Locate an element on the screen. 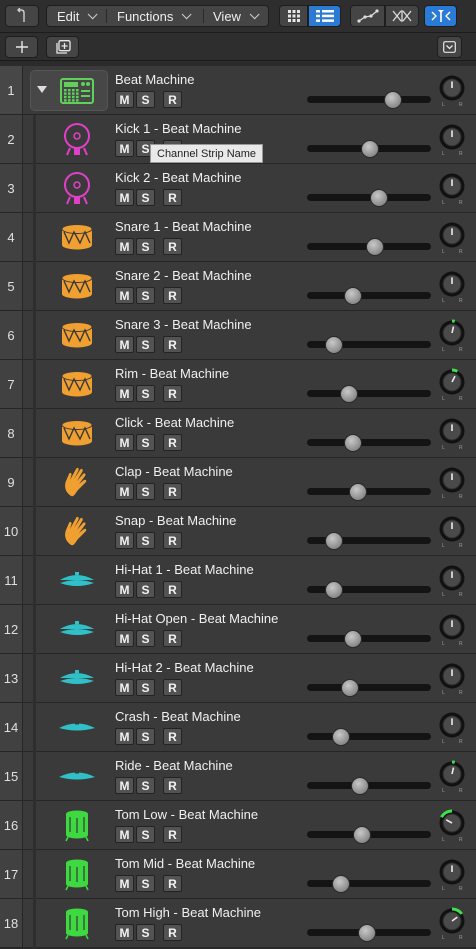 The width and height of the screenshot is (476, 949). track-name: Snare 2 - Beat Machine is located at coordinates (183, 275).